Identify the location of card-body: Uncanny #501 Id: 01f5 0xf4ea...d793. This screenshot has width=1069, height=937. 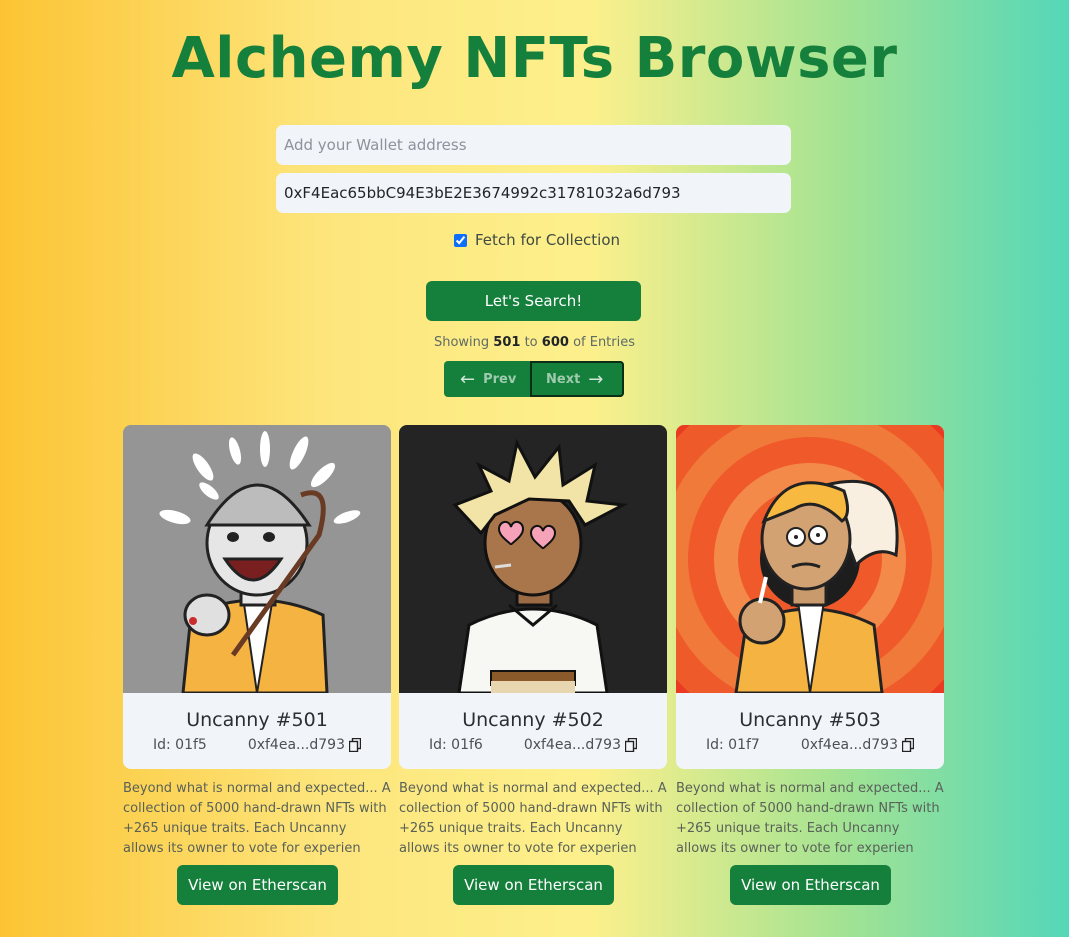
(257, 731).